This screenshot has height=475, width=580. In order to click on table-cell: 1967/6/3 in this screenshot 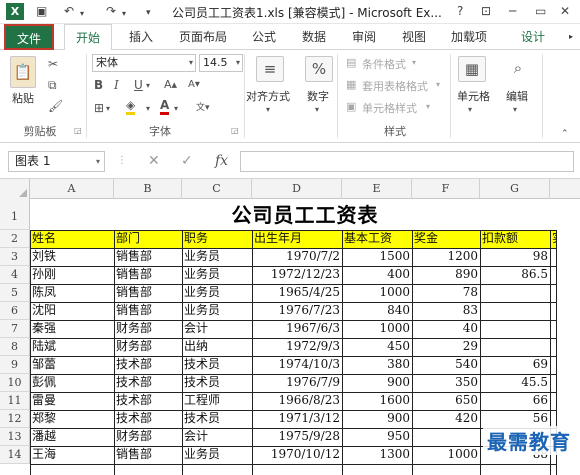, I will do `click(297, 329)`.